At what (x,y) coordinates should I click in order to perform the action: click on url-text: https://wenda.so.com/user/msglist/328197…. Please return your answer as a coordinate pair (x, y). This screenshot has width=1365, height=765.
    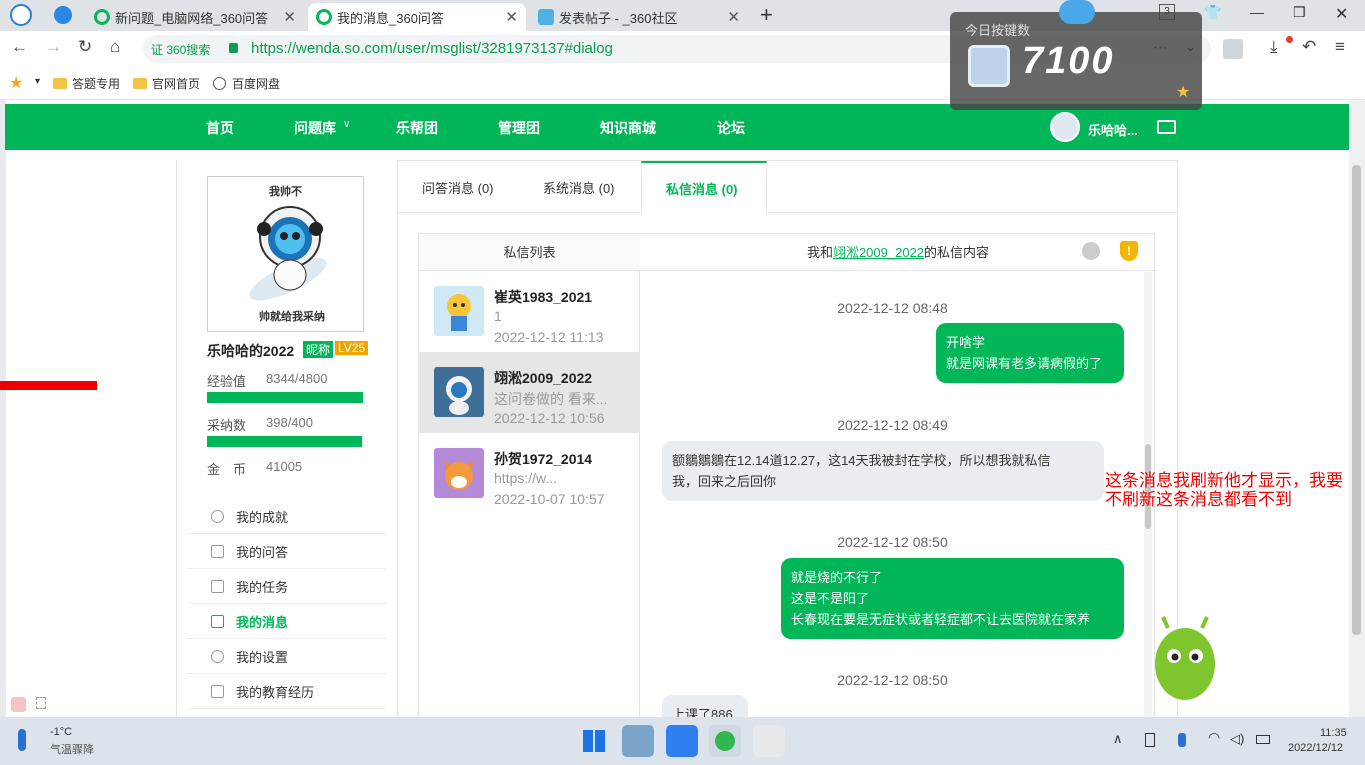
    Looking at the image, I should click on (432, 48).